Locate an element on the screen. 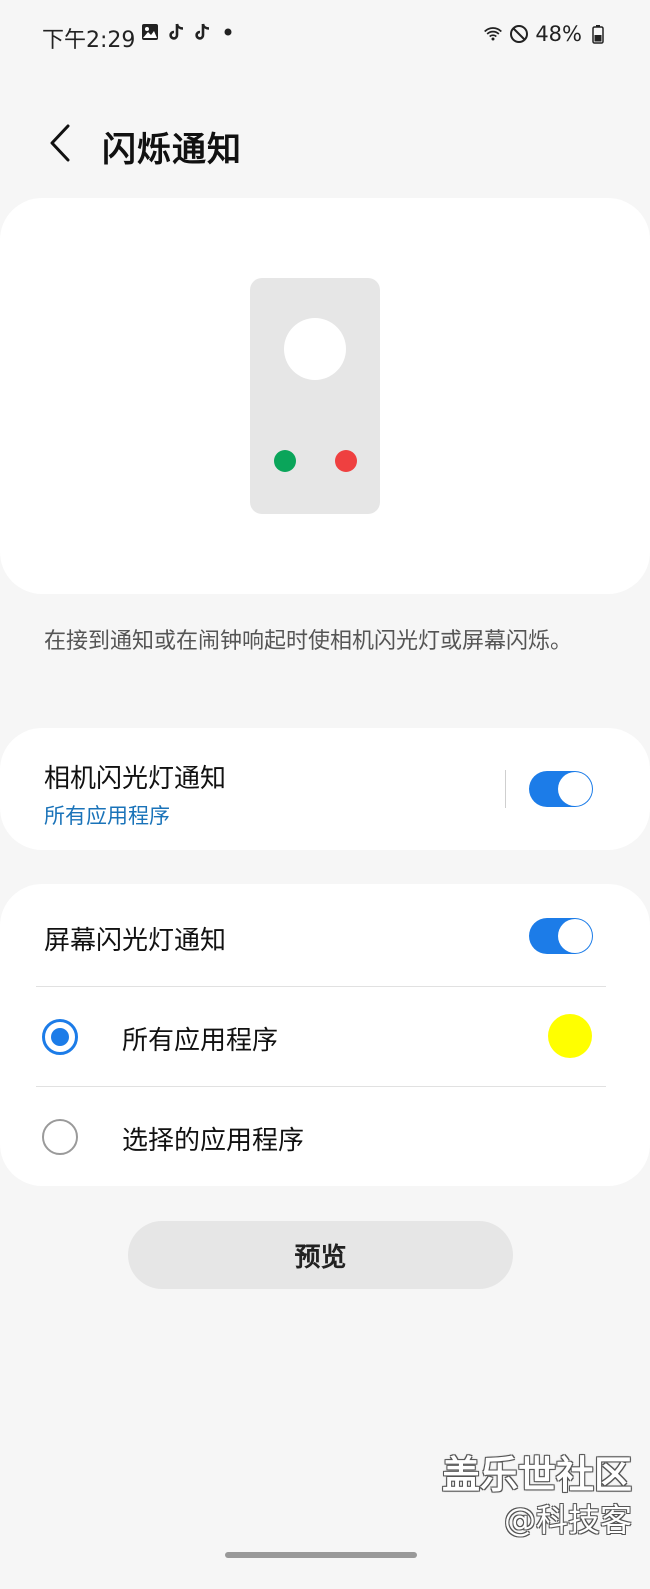 The height and width of the screenshot is (1589, 650). app-bar: 闪烁通知 is located at coordinates (325, 144).